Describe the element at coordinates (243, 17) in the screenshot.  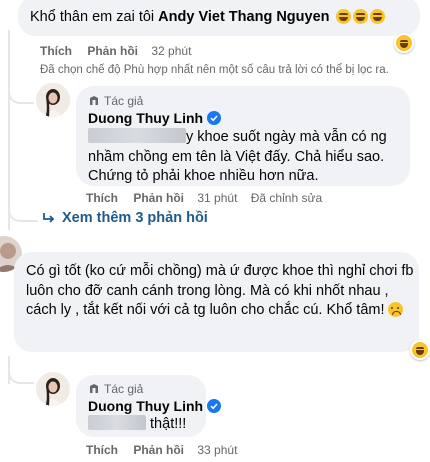
I see `mention-link: Andy Viet Thang Nguyen` at that location.